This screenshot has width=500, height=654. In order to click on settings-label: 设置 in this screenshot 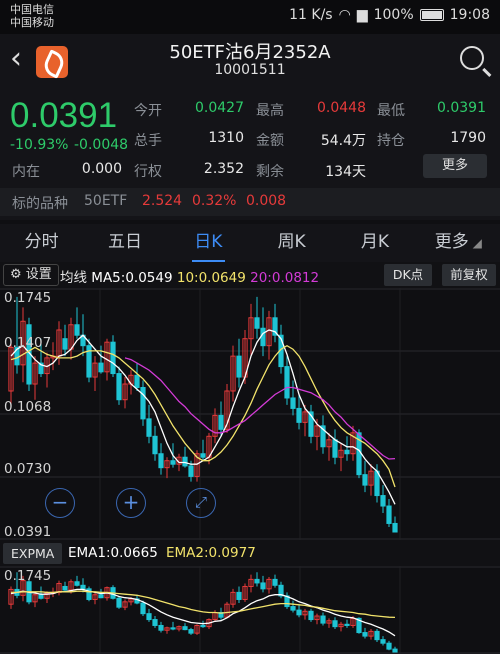, I will do `click(38, 274)`.